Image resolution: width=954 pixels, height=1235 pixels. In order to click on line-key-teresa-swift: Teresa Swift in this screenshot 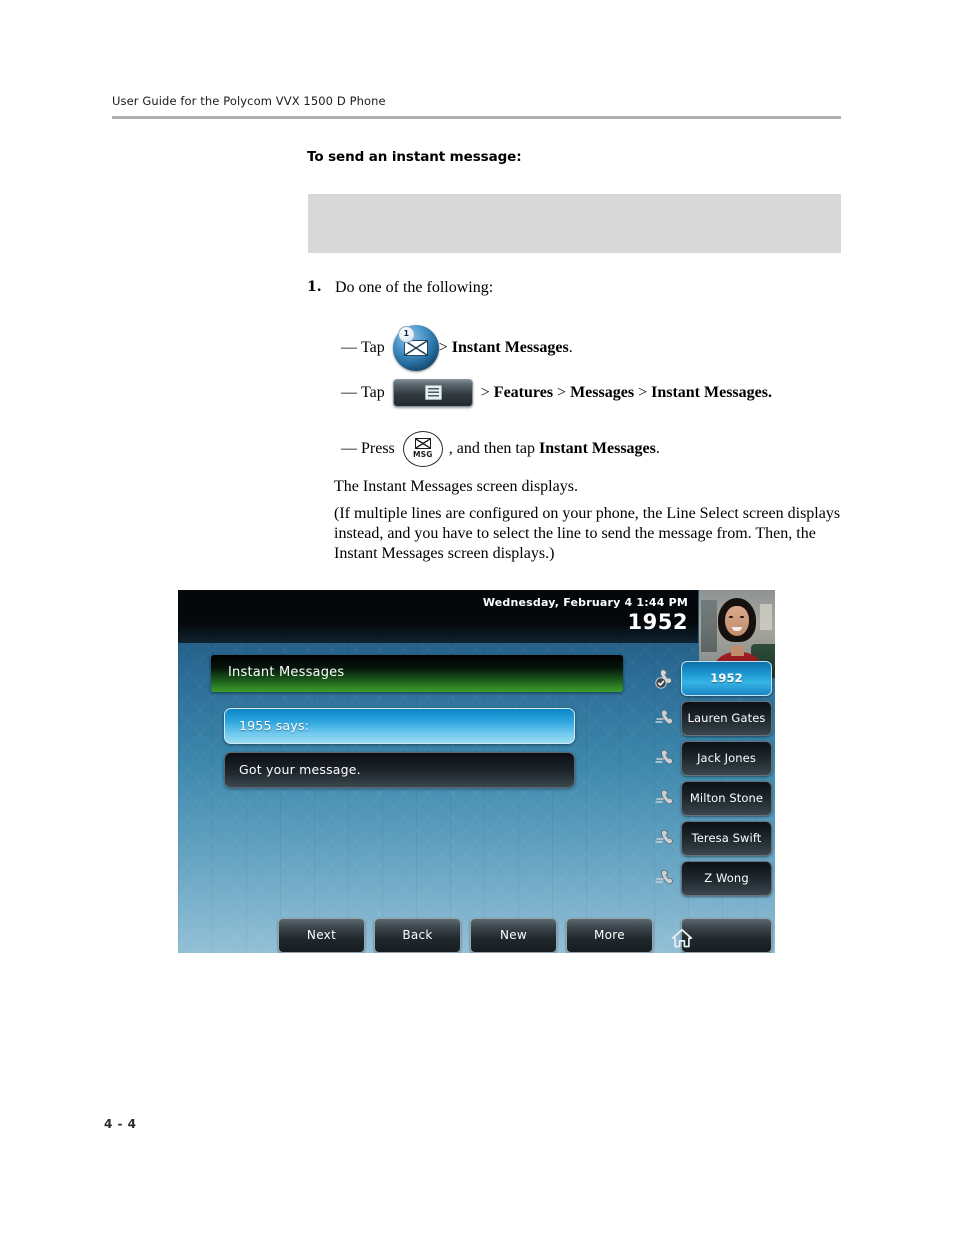, I will do `click(713, 838)`.